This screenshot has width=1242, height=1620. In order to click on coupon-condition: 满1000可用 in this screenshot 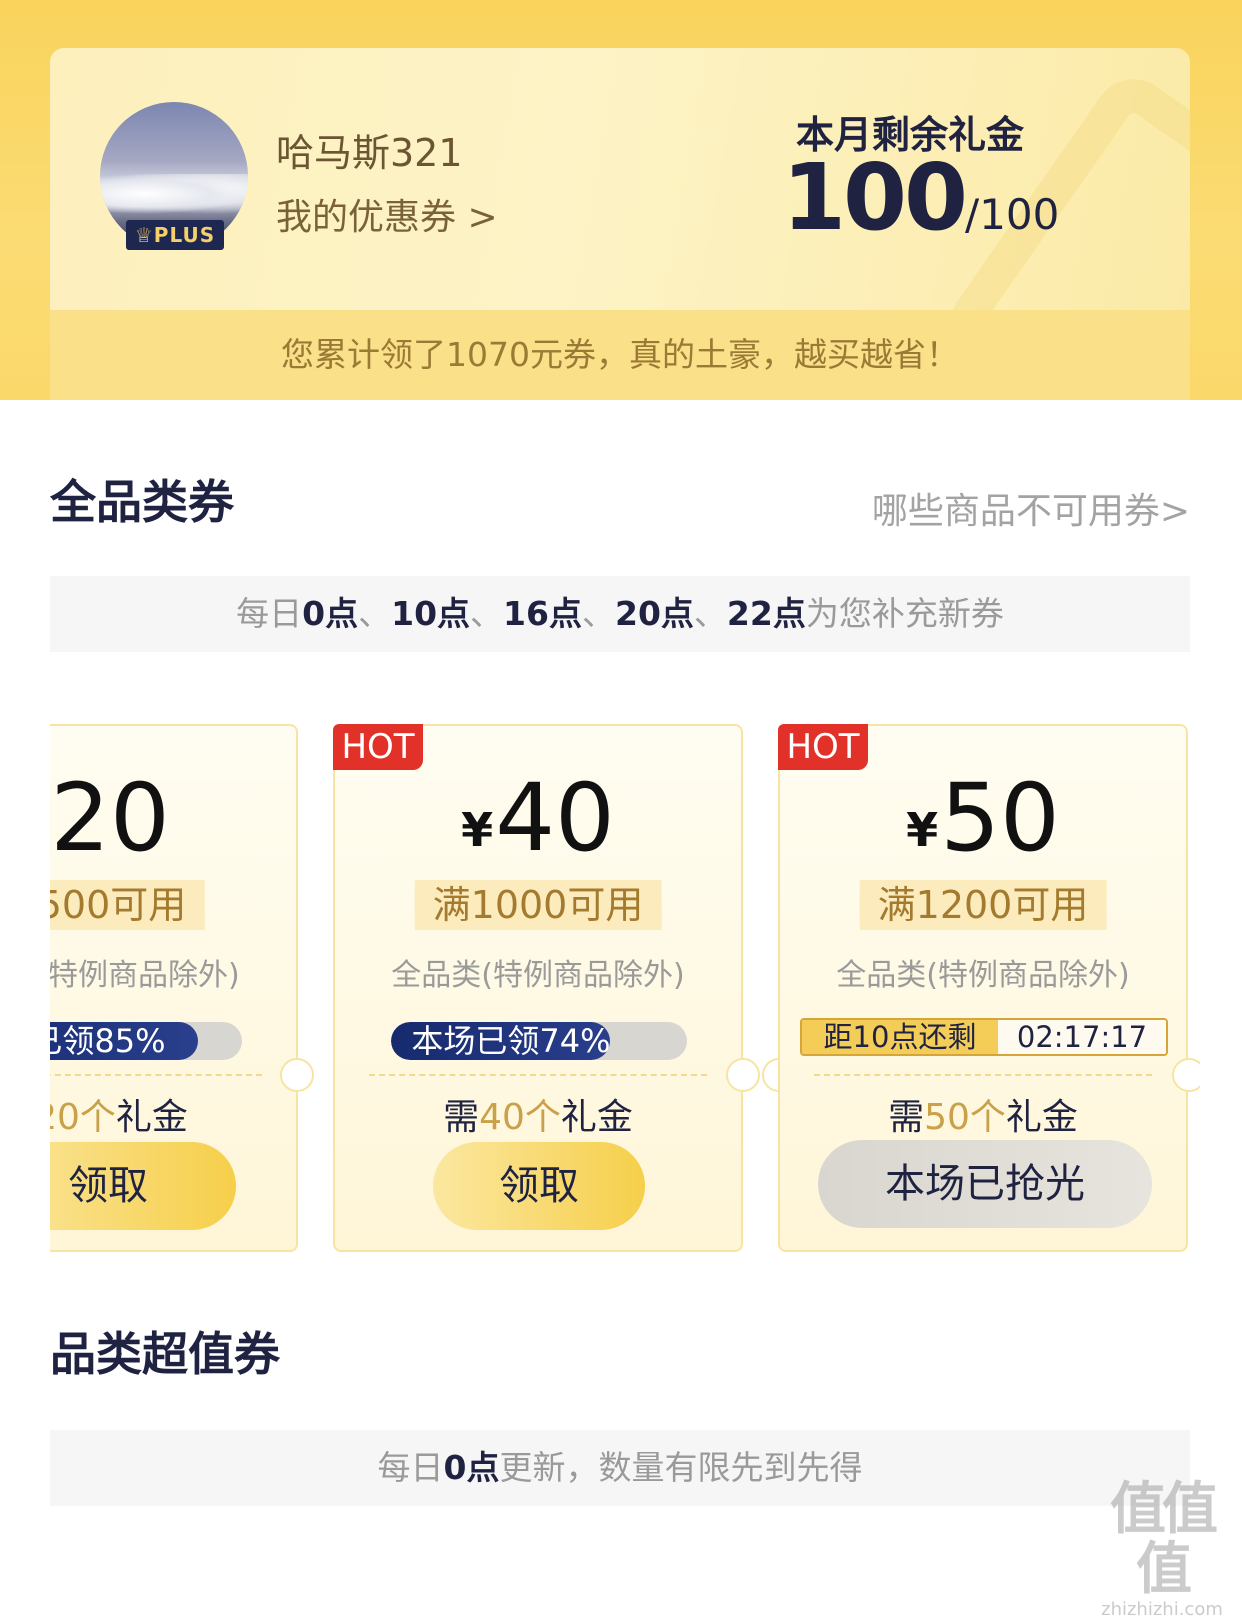, I will do `click(538, 905)`.